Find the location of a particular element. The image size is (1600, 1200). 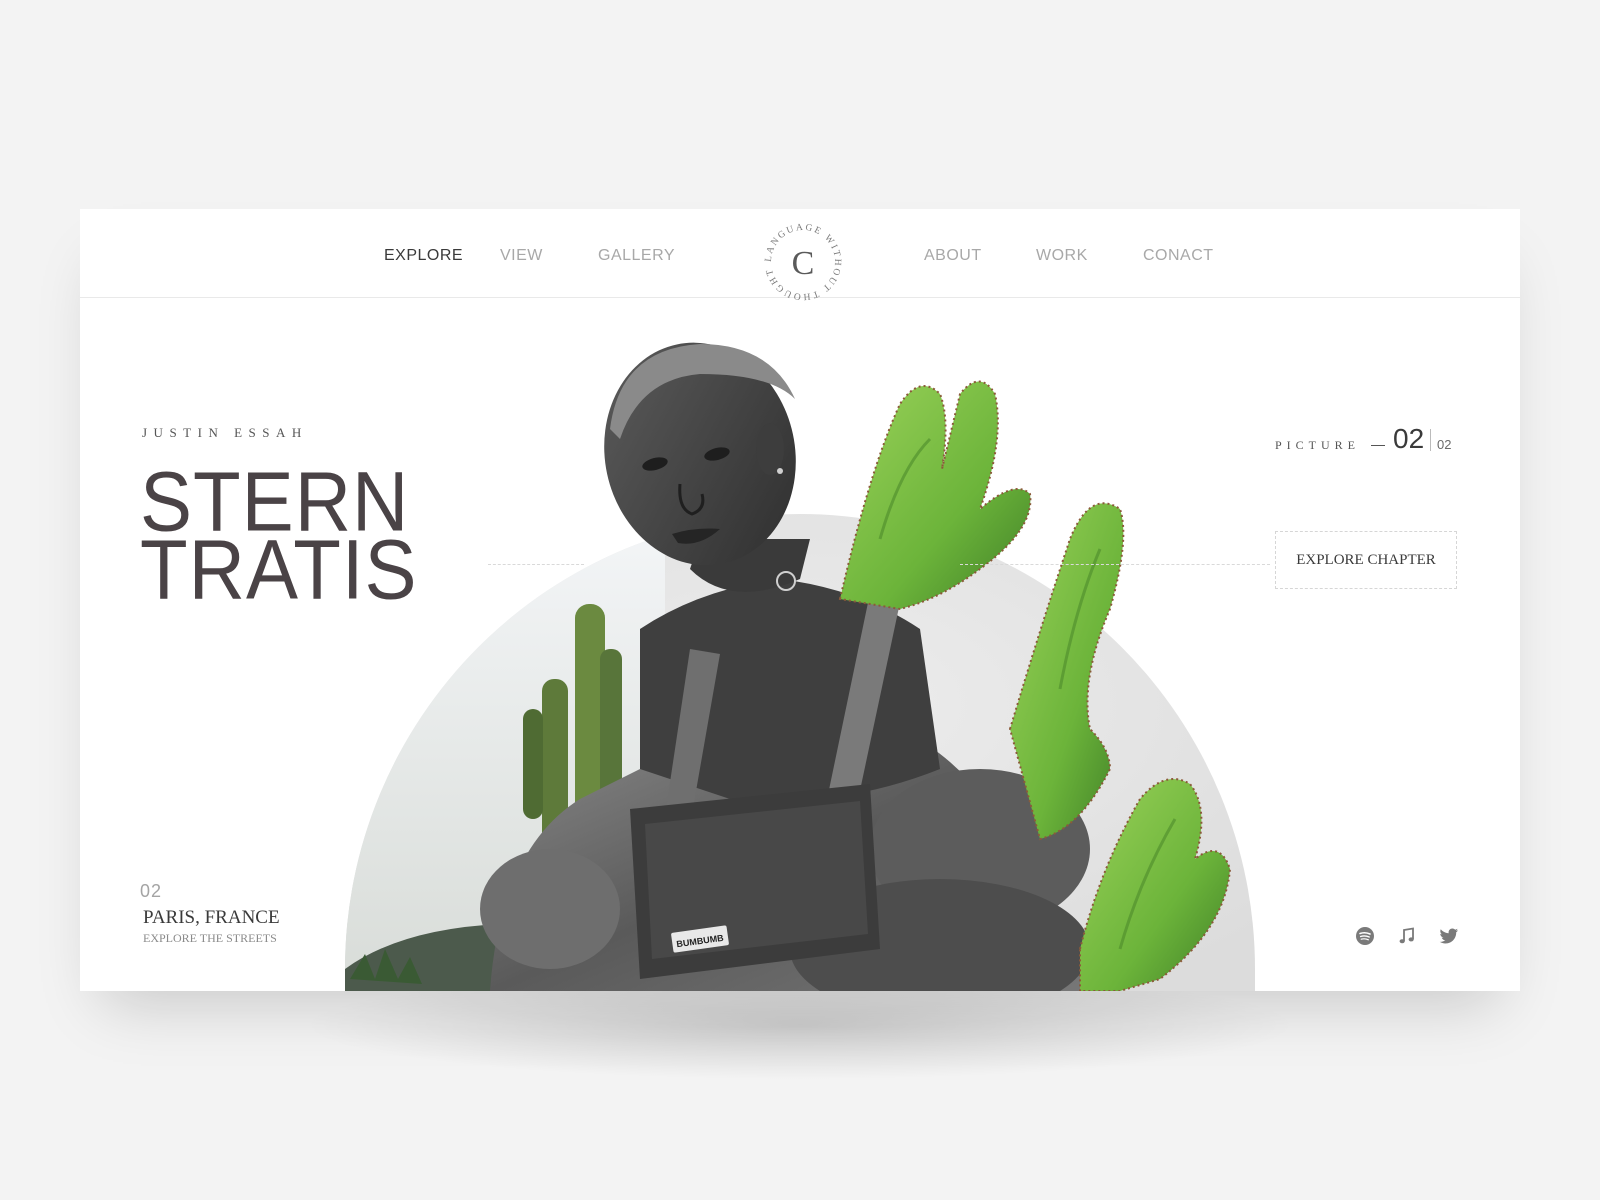

nav-gallery: GALLERY is located at coordinates (636, 256).